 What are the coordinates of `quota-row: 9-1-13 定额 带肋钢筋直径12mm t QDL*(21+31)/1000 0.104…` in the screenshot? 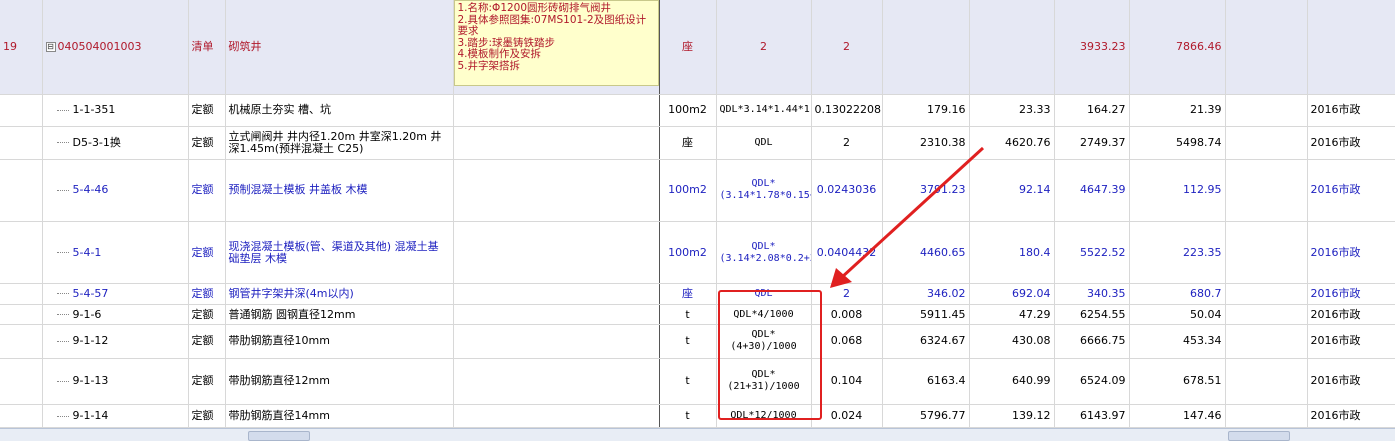 It's located at (697, 382).